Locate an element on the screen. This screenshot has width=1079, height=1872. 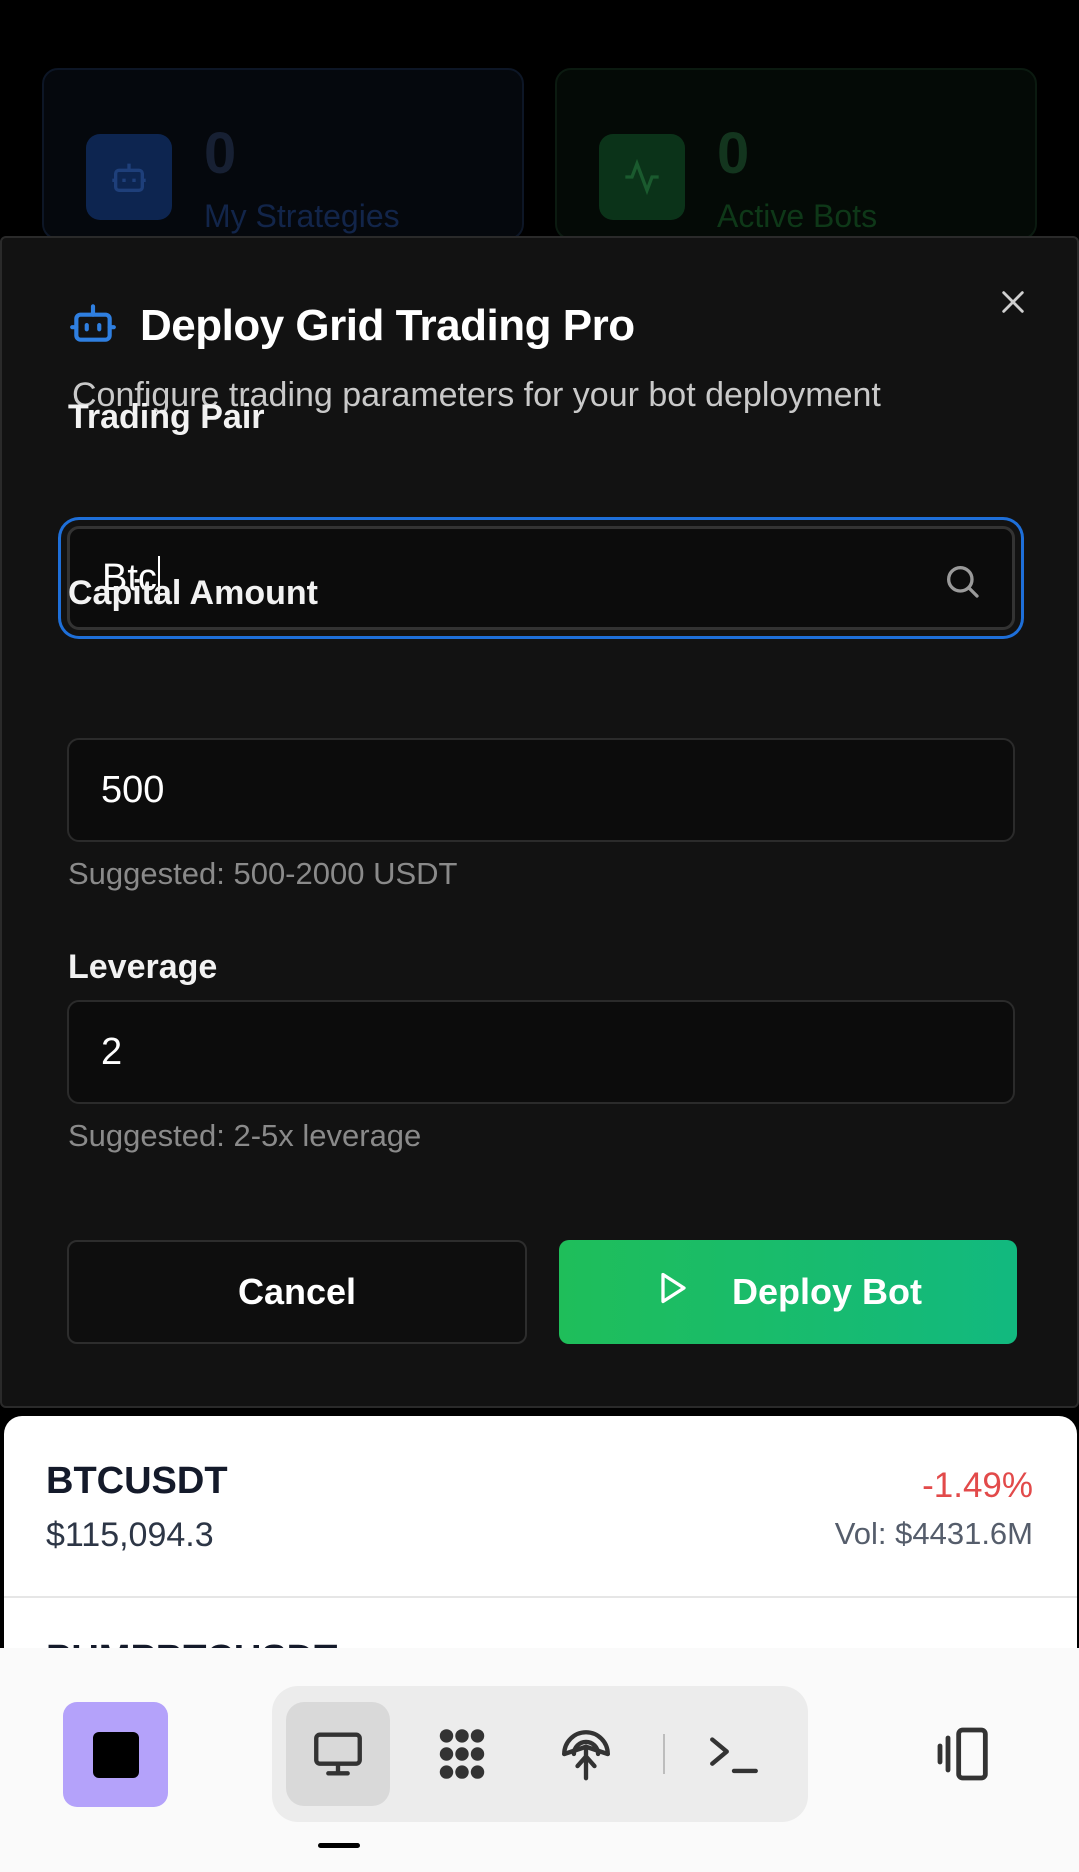
desktop-icon is located at coordinates (338, 1754).